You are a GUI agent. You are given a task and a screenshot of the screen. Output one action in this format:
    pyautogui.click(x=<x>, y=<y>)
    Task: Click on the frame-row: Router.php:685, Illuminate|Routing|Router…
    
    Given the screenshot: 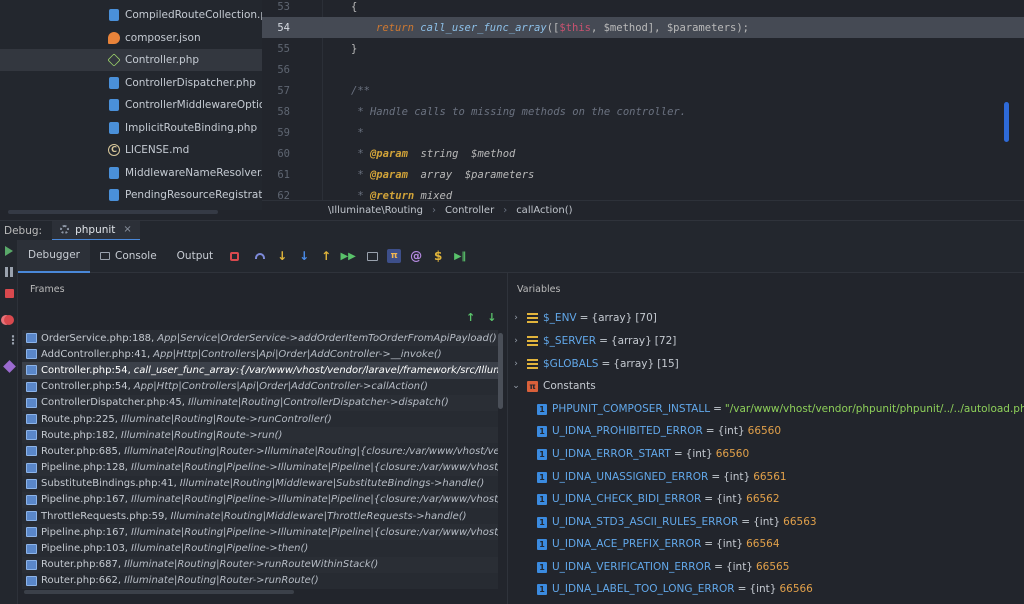 What is the action you would take?
    pyautogui.click(x=260, y=451)
    